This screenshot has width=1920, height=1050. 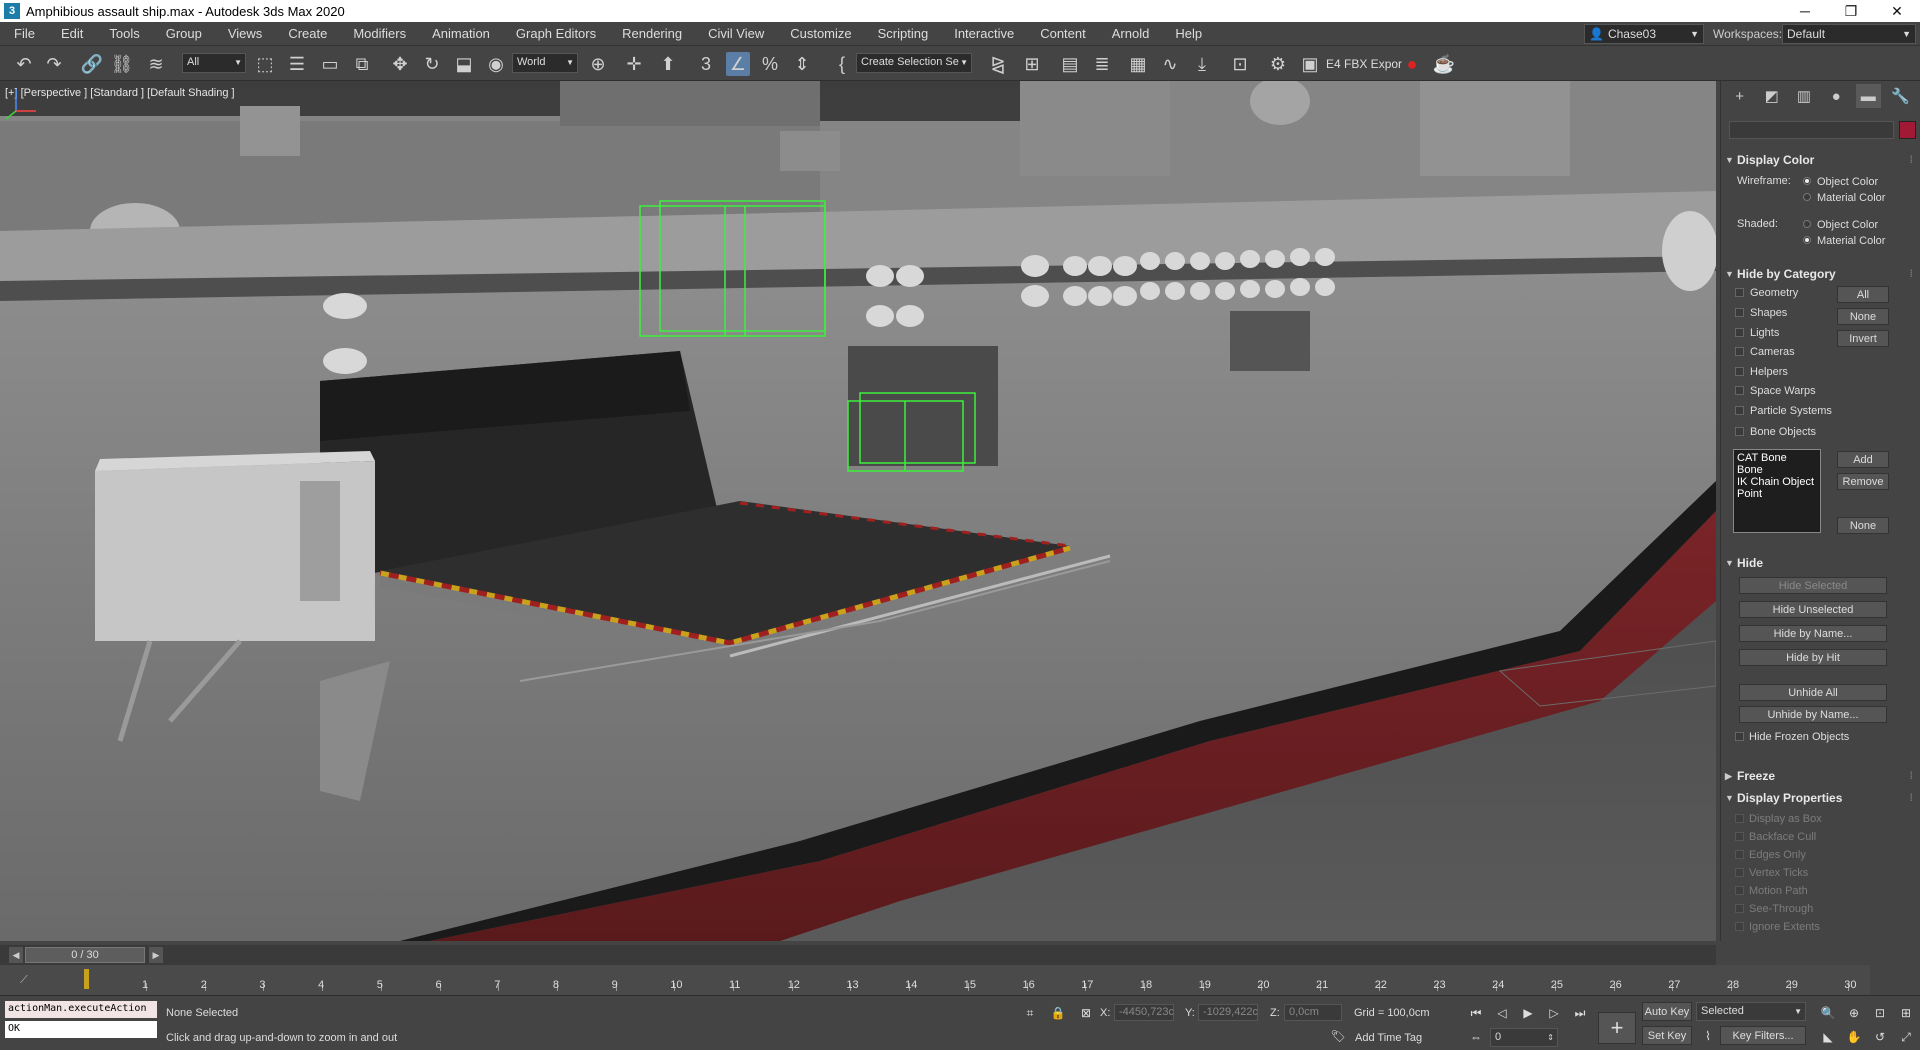 I want to click on z-coordinate-field: 0,0cm, so click(x=1313, y=1012).